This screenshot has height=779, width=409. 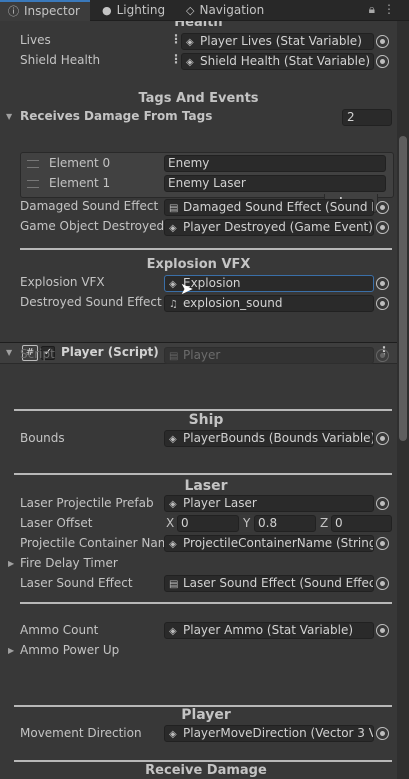 What do you see at coordinates (376, 9) in the screenshot?
I see `lock-icon: 🔒︎` at bounding box center [376, 9].